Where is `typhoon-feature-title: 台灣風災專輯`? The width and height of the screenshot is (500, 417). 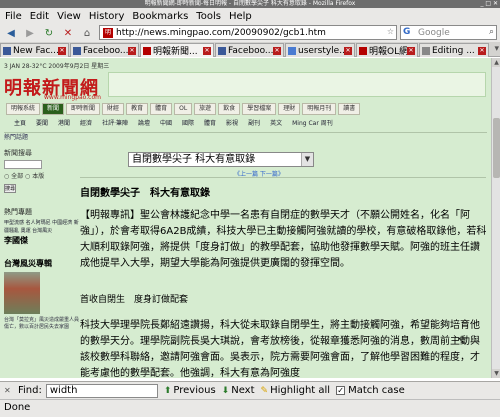
typhoon-feature-title: 台灣風災專輯 is located at coordinates (42, 263).